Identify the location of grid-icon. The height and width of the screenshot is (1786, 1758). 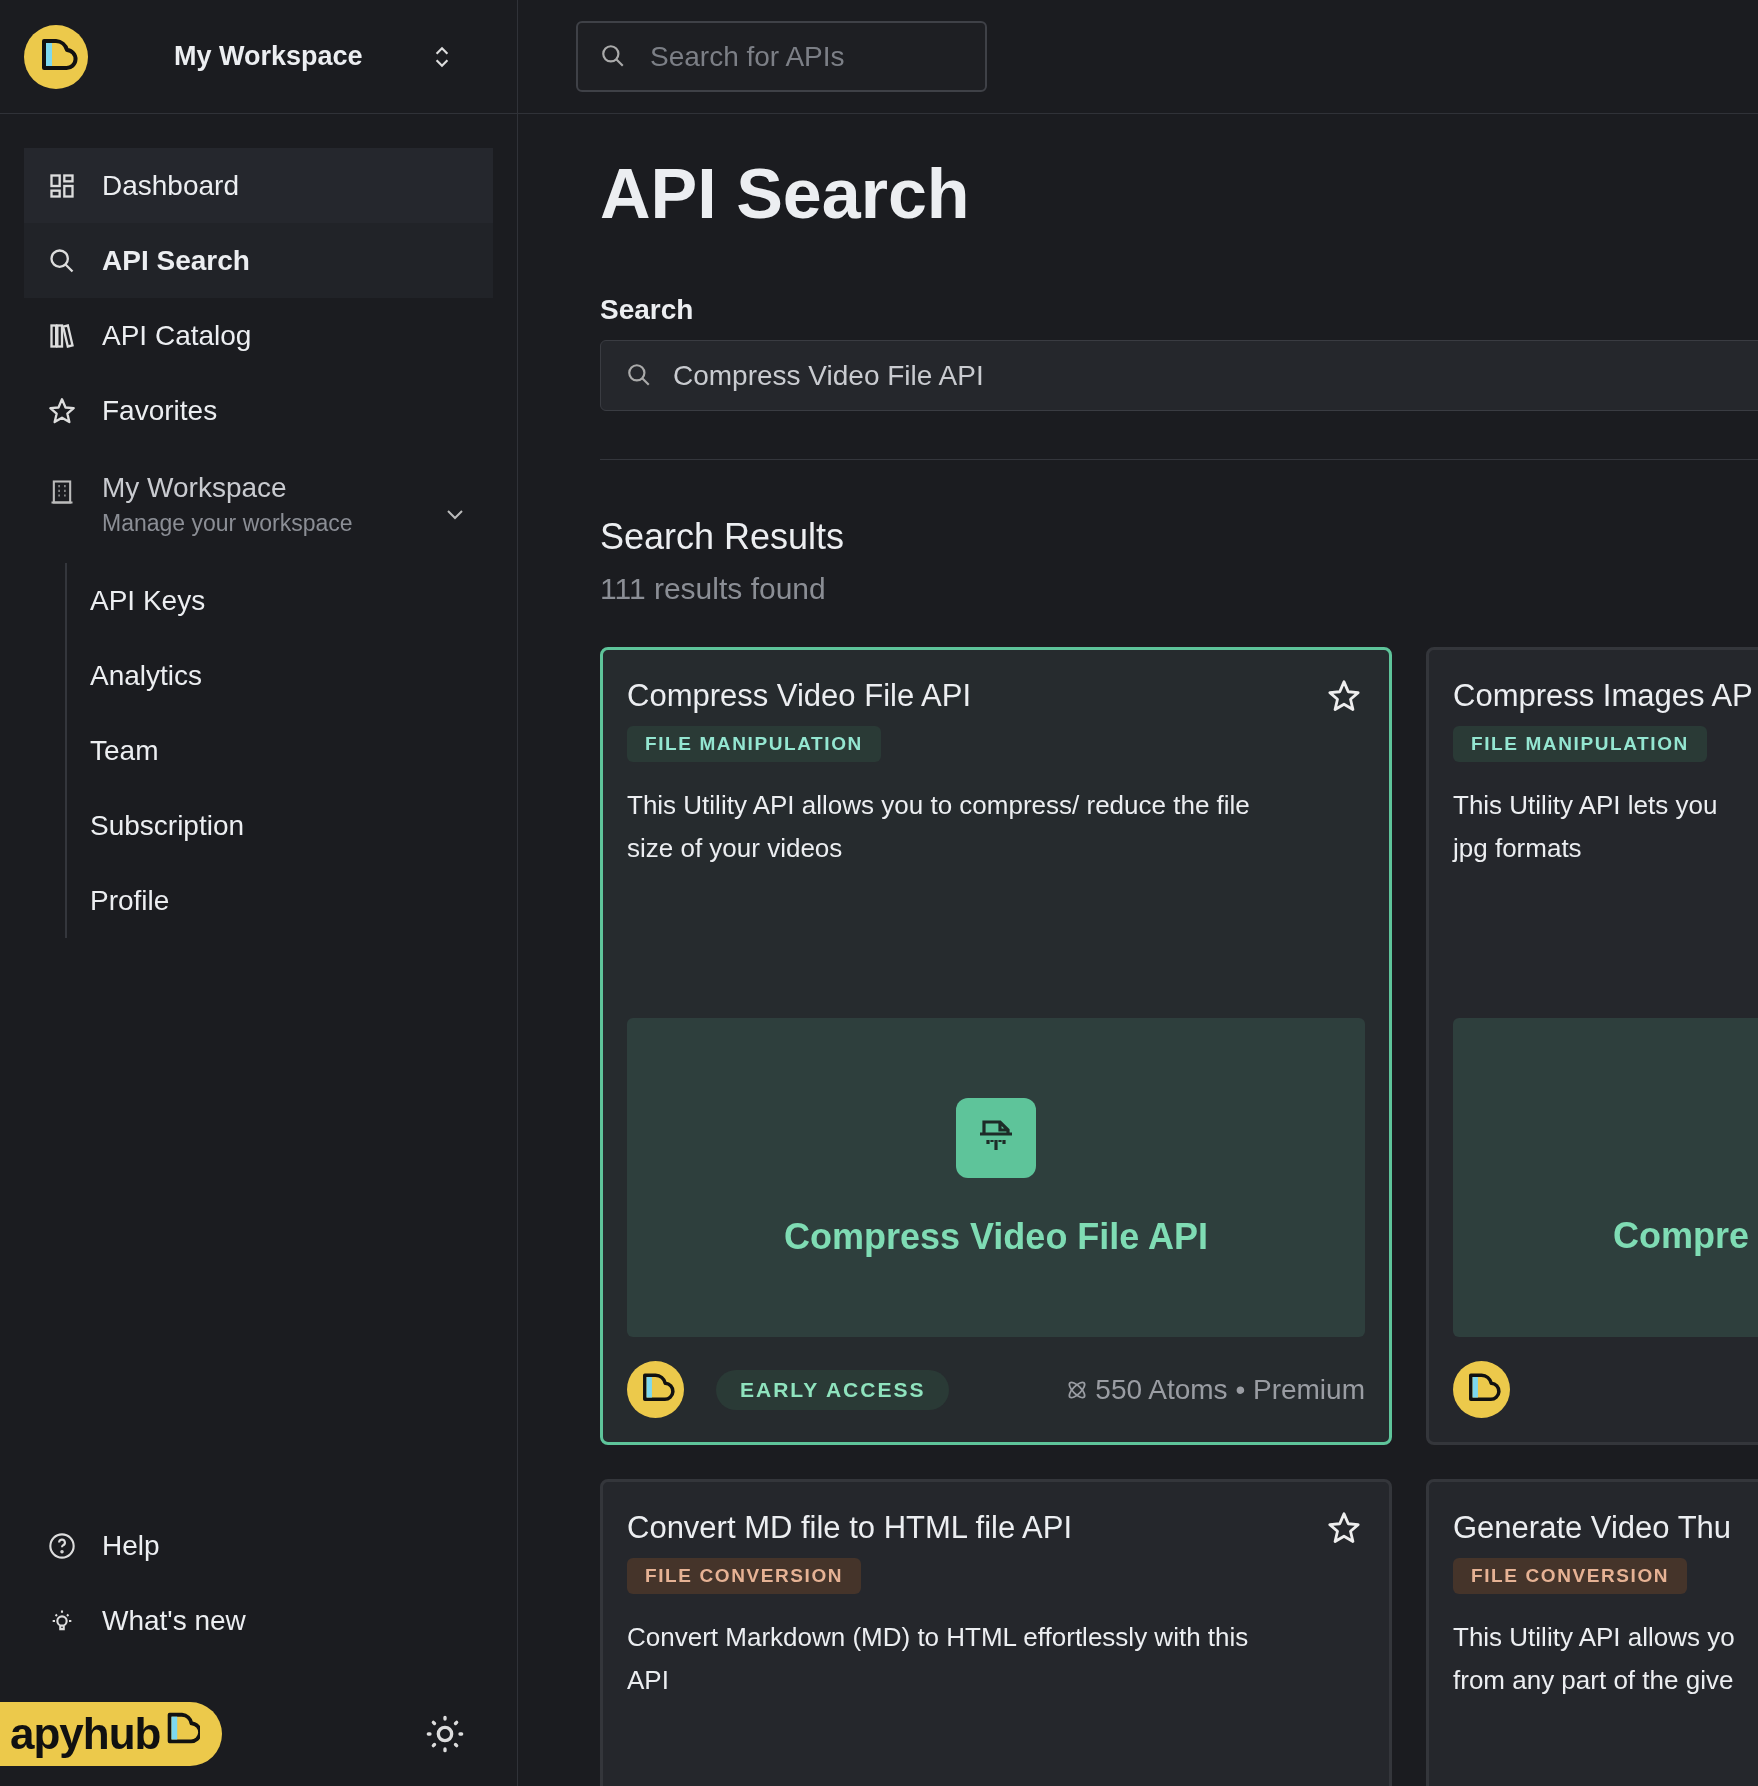
(62, 185).